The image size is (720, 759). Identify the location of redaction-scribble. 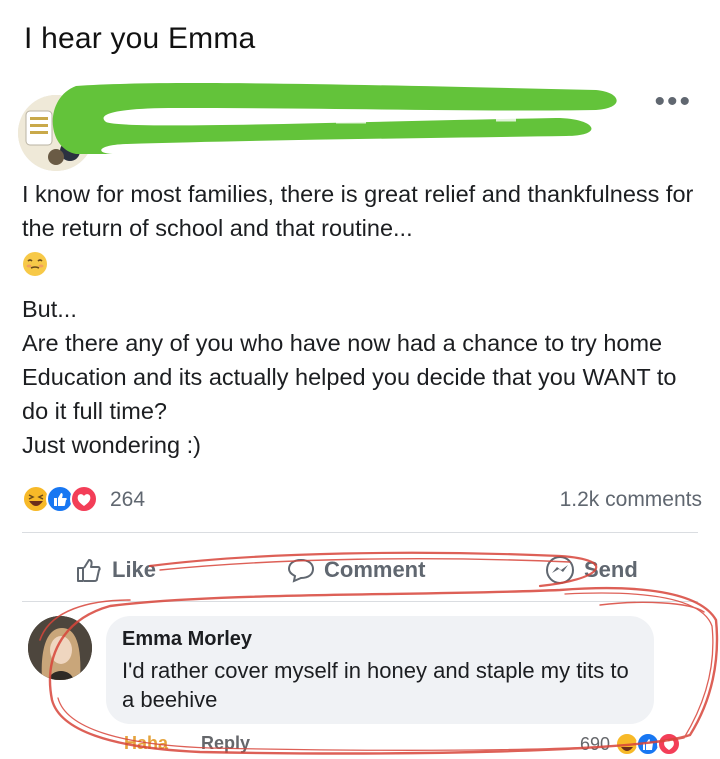
(334, 118).